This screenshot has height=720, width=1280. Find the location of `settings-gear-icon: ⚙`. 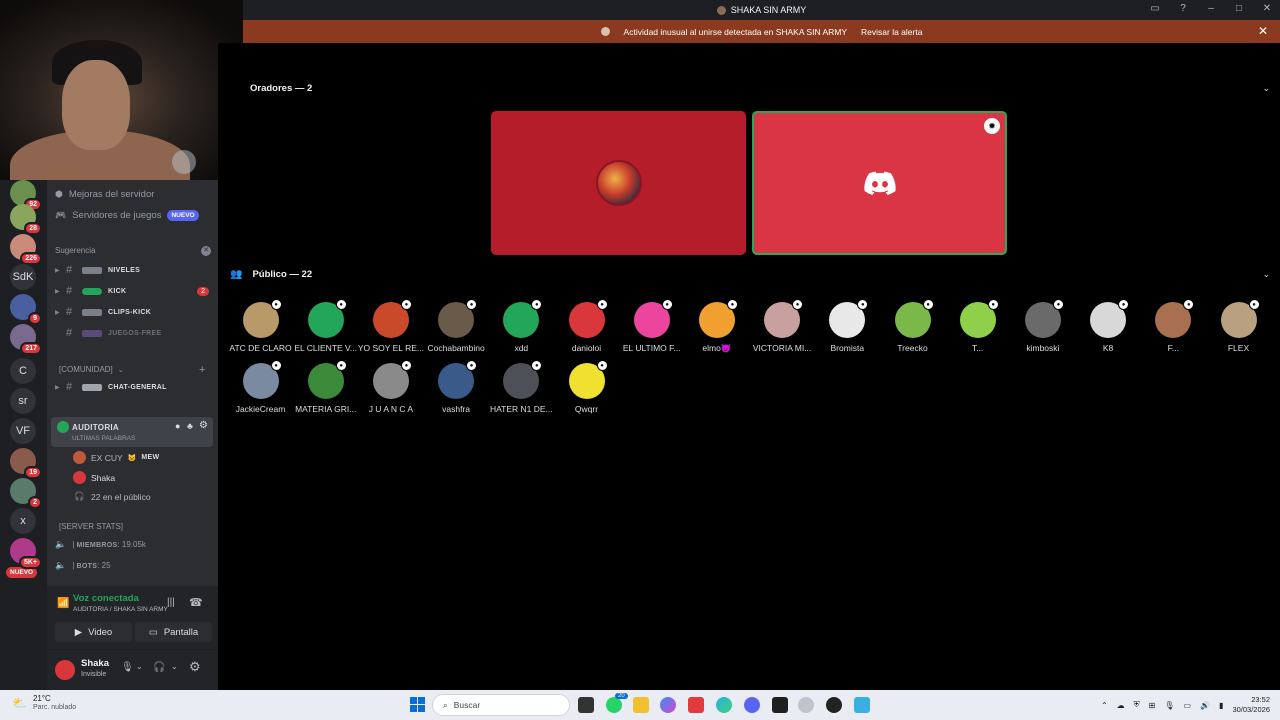

settings-gear-icon: ⚙ is located at coordinates (195, 667).